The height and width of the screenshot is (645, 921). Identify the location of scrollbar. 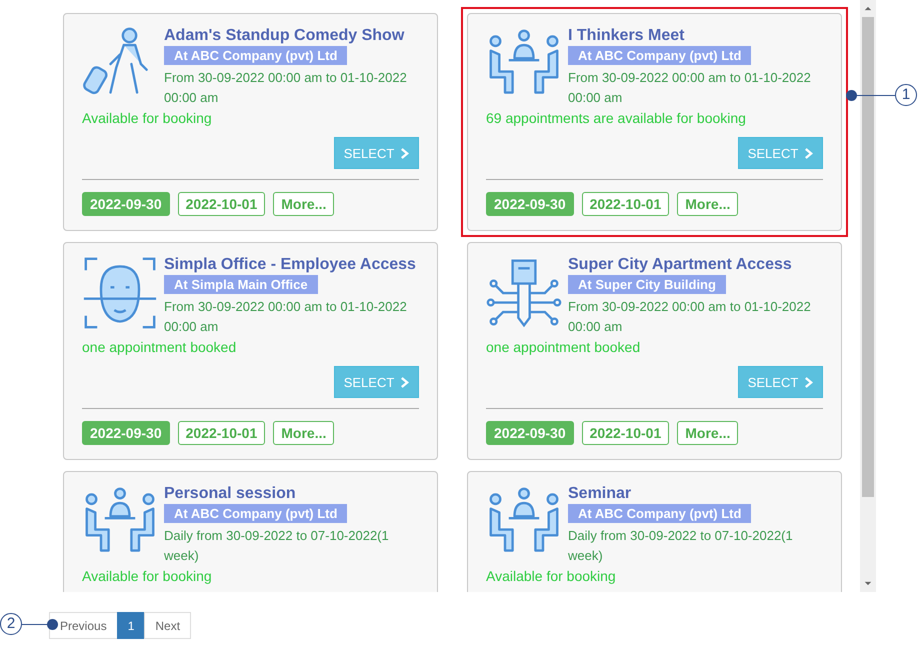
(868, 296).